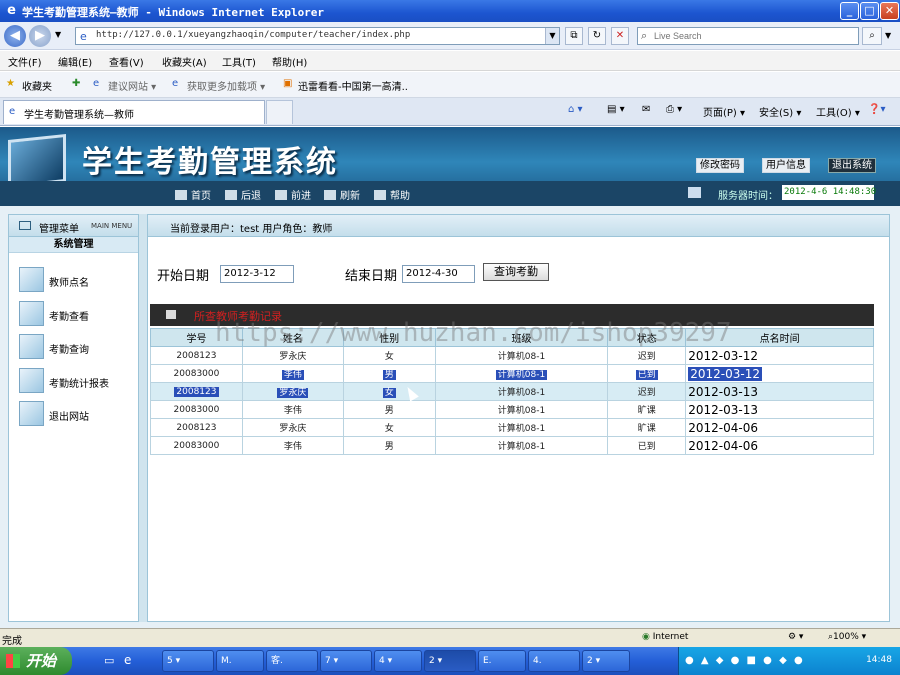  Describe the element at coordinates (292, 337) in the screenshot. I see `col-name: 姓名` at that location.